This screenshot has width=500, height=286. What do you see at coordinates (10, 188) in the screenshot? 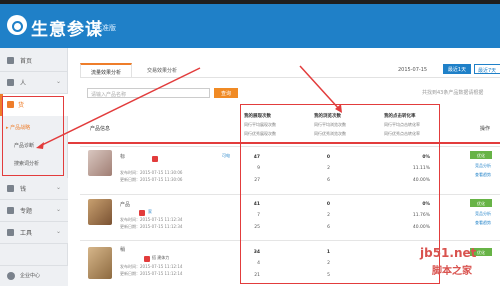
I see `money-icon` at bounding box center [10, 188].